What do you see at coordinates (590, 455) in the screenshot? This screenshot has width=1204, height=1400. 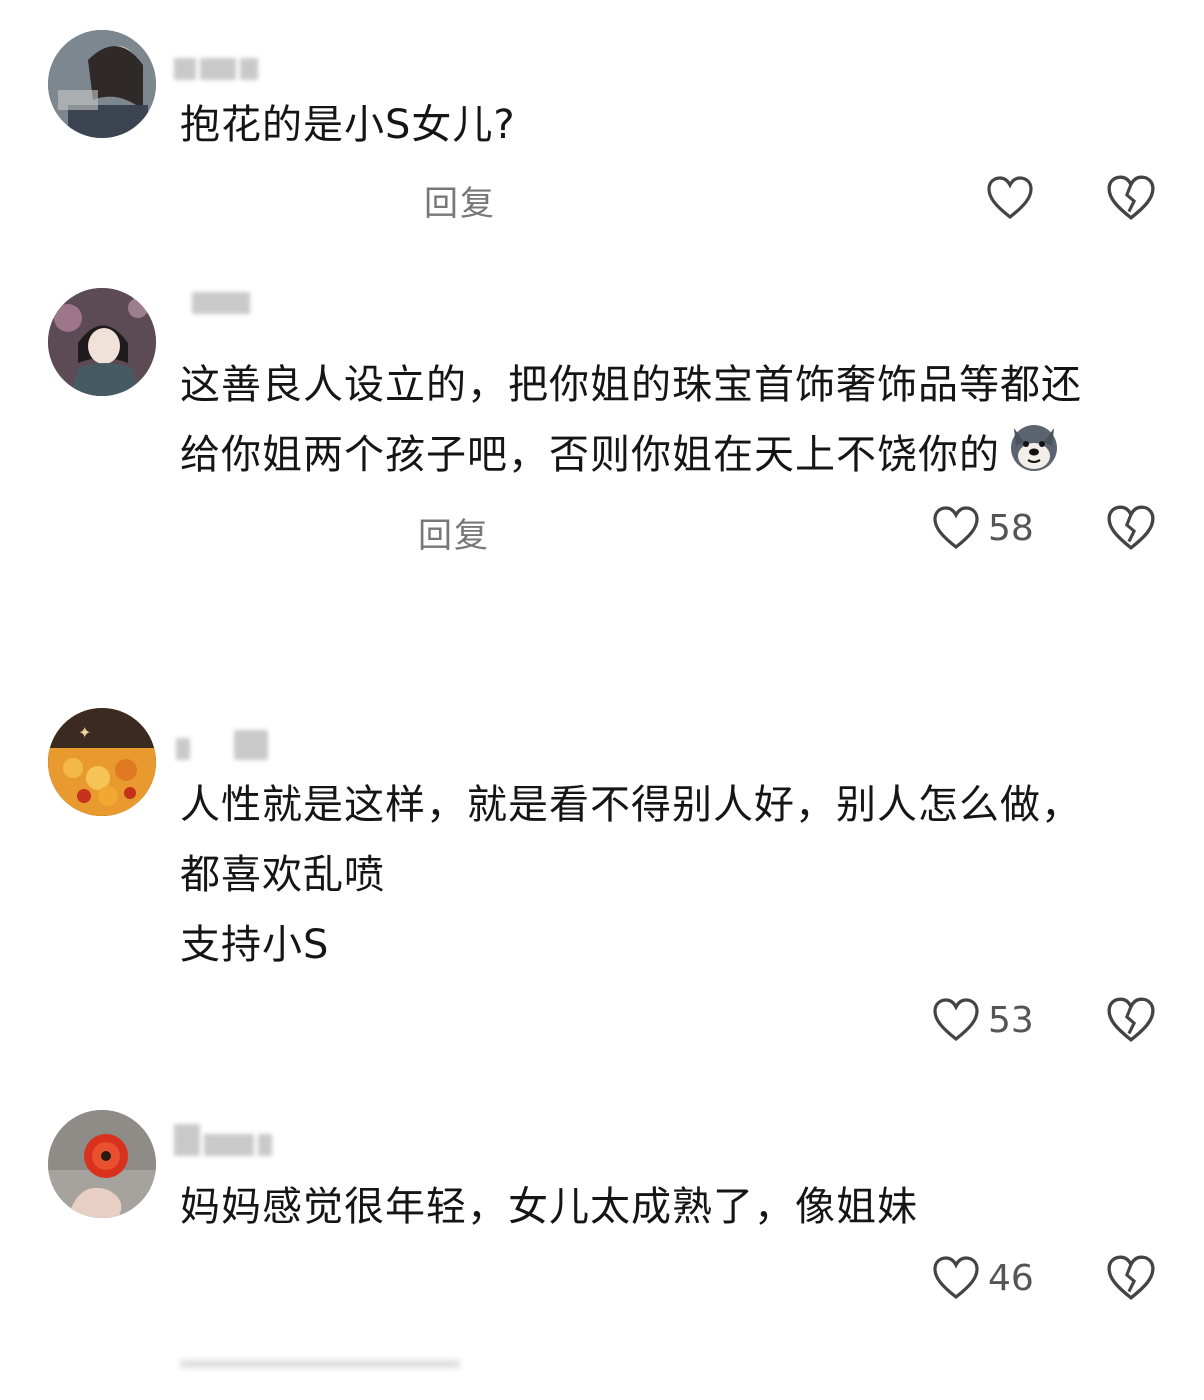 I see `comment-text-line-content: 给你姐两个孩子吧，否则你姐在天上不饶你的` at bounding box center [590, 455].